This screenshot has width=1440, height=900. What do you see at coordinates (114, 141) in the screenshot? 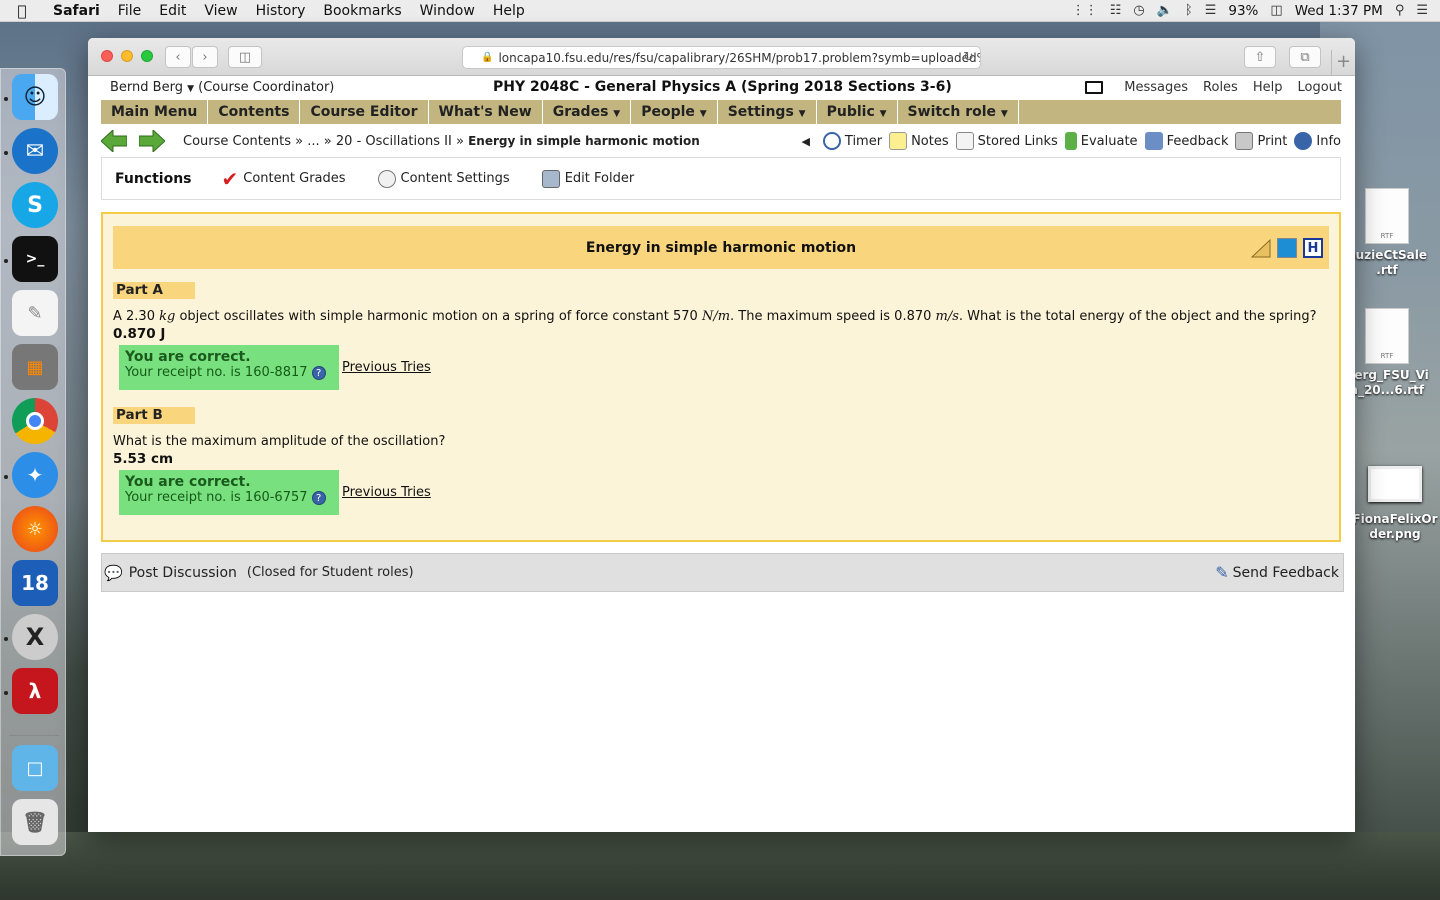
I see `previous-page-arrow-icon` at bounding box center [114, 141].